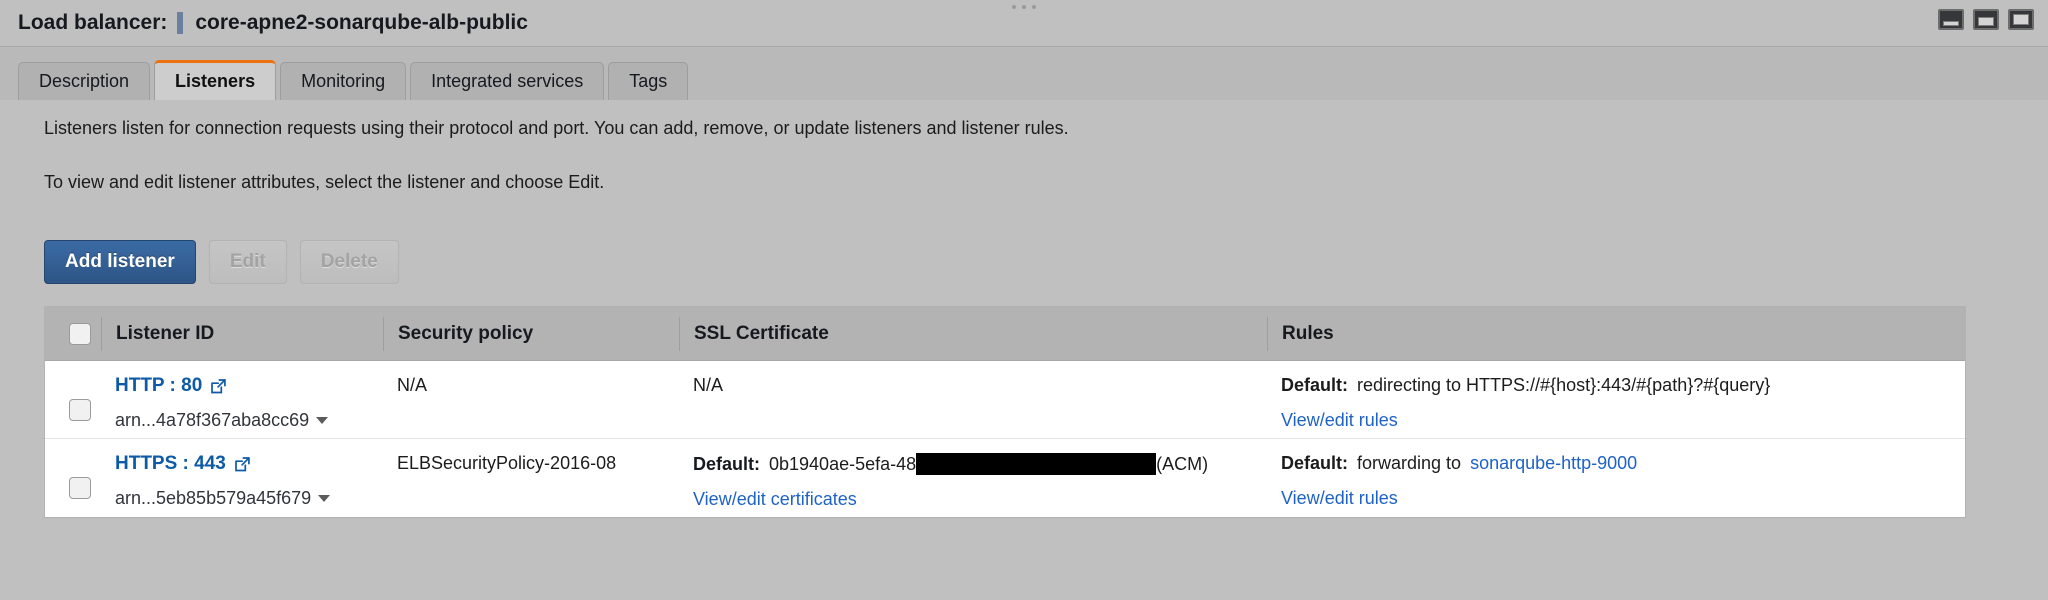  I want to click on listener-arn-dropdown: arn...5eb85b579a45f679, so click(223, 498).